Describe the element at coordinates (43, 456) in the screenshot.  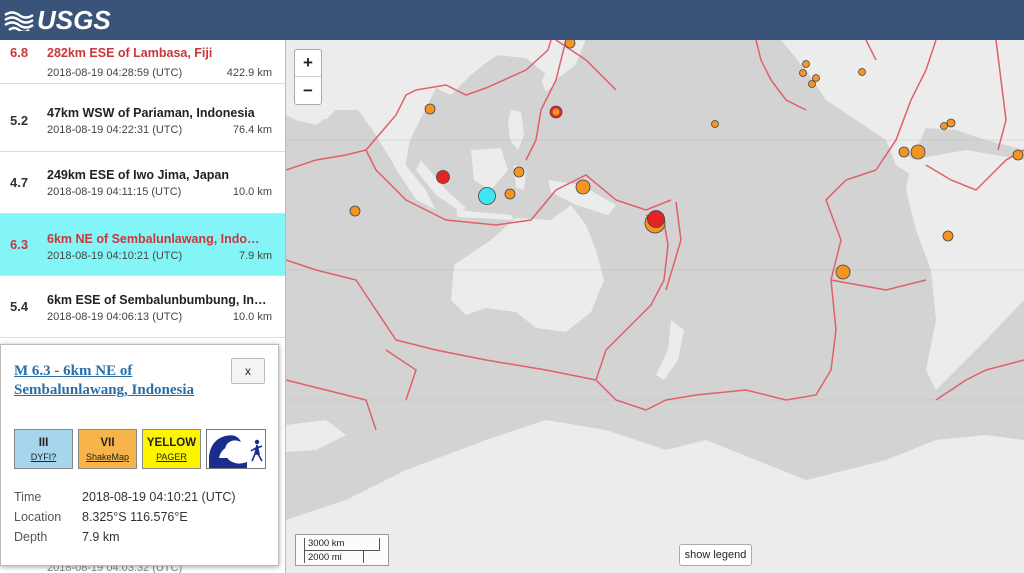
I see `dyfi-label: DYFI?` at that location.